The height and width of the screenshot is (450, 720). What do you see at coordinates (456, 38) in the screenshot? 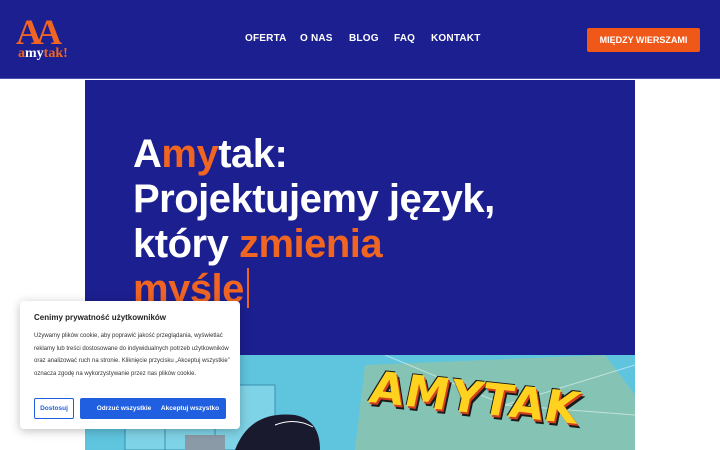
I see `nav-item-kontakt: KONTAKT` at bounding box center [456, 38].